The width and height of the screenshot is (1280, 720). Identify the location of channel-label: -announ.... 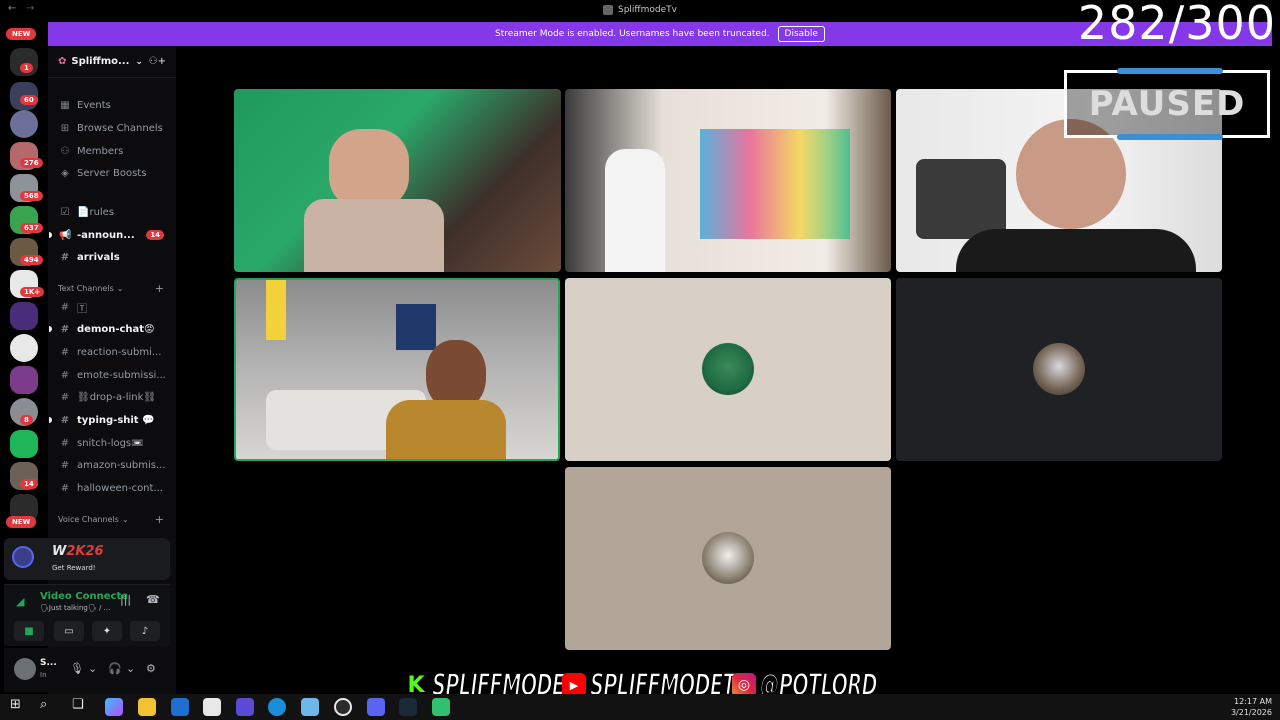
(106, 235).